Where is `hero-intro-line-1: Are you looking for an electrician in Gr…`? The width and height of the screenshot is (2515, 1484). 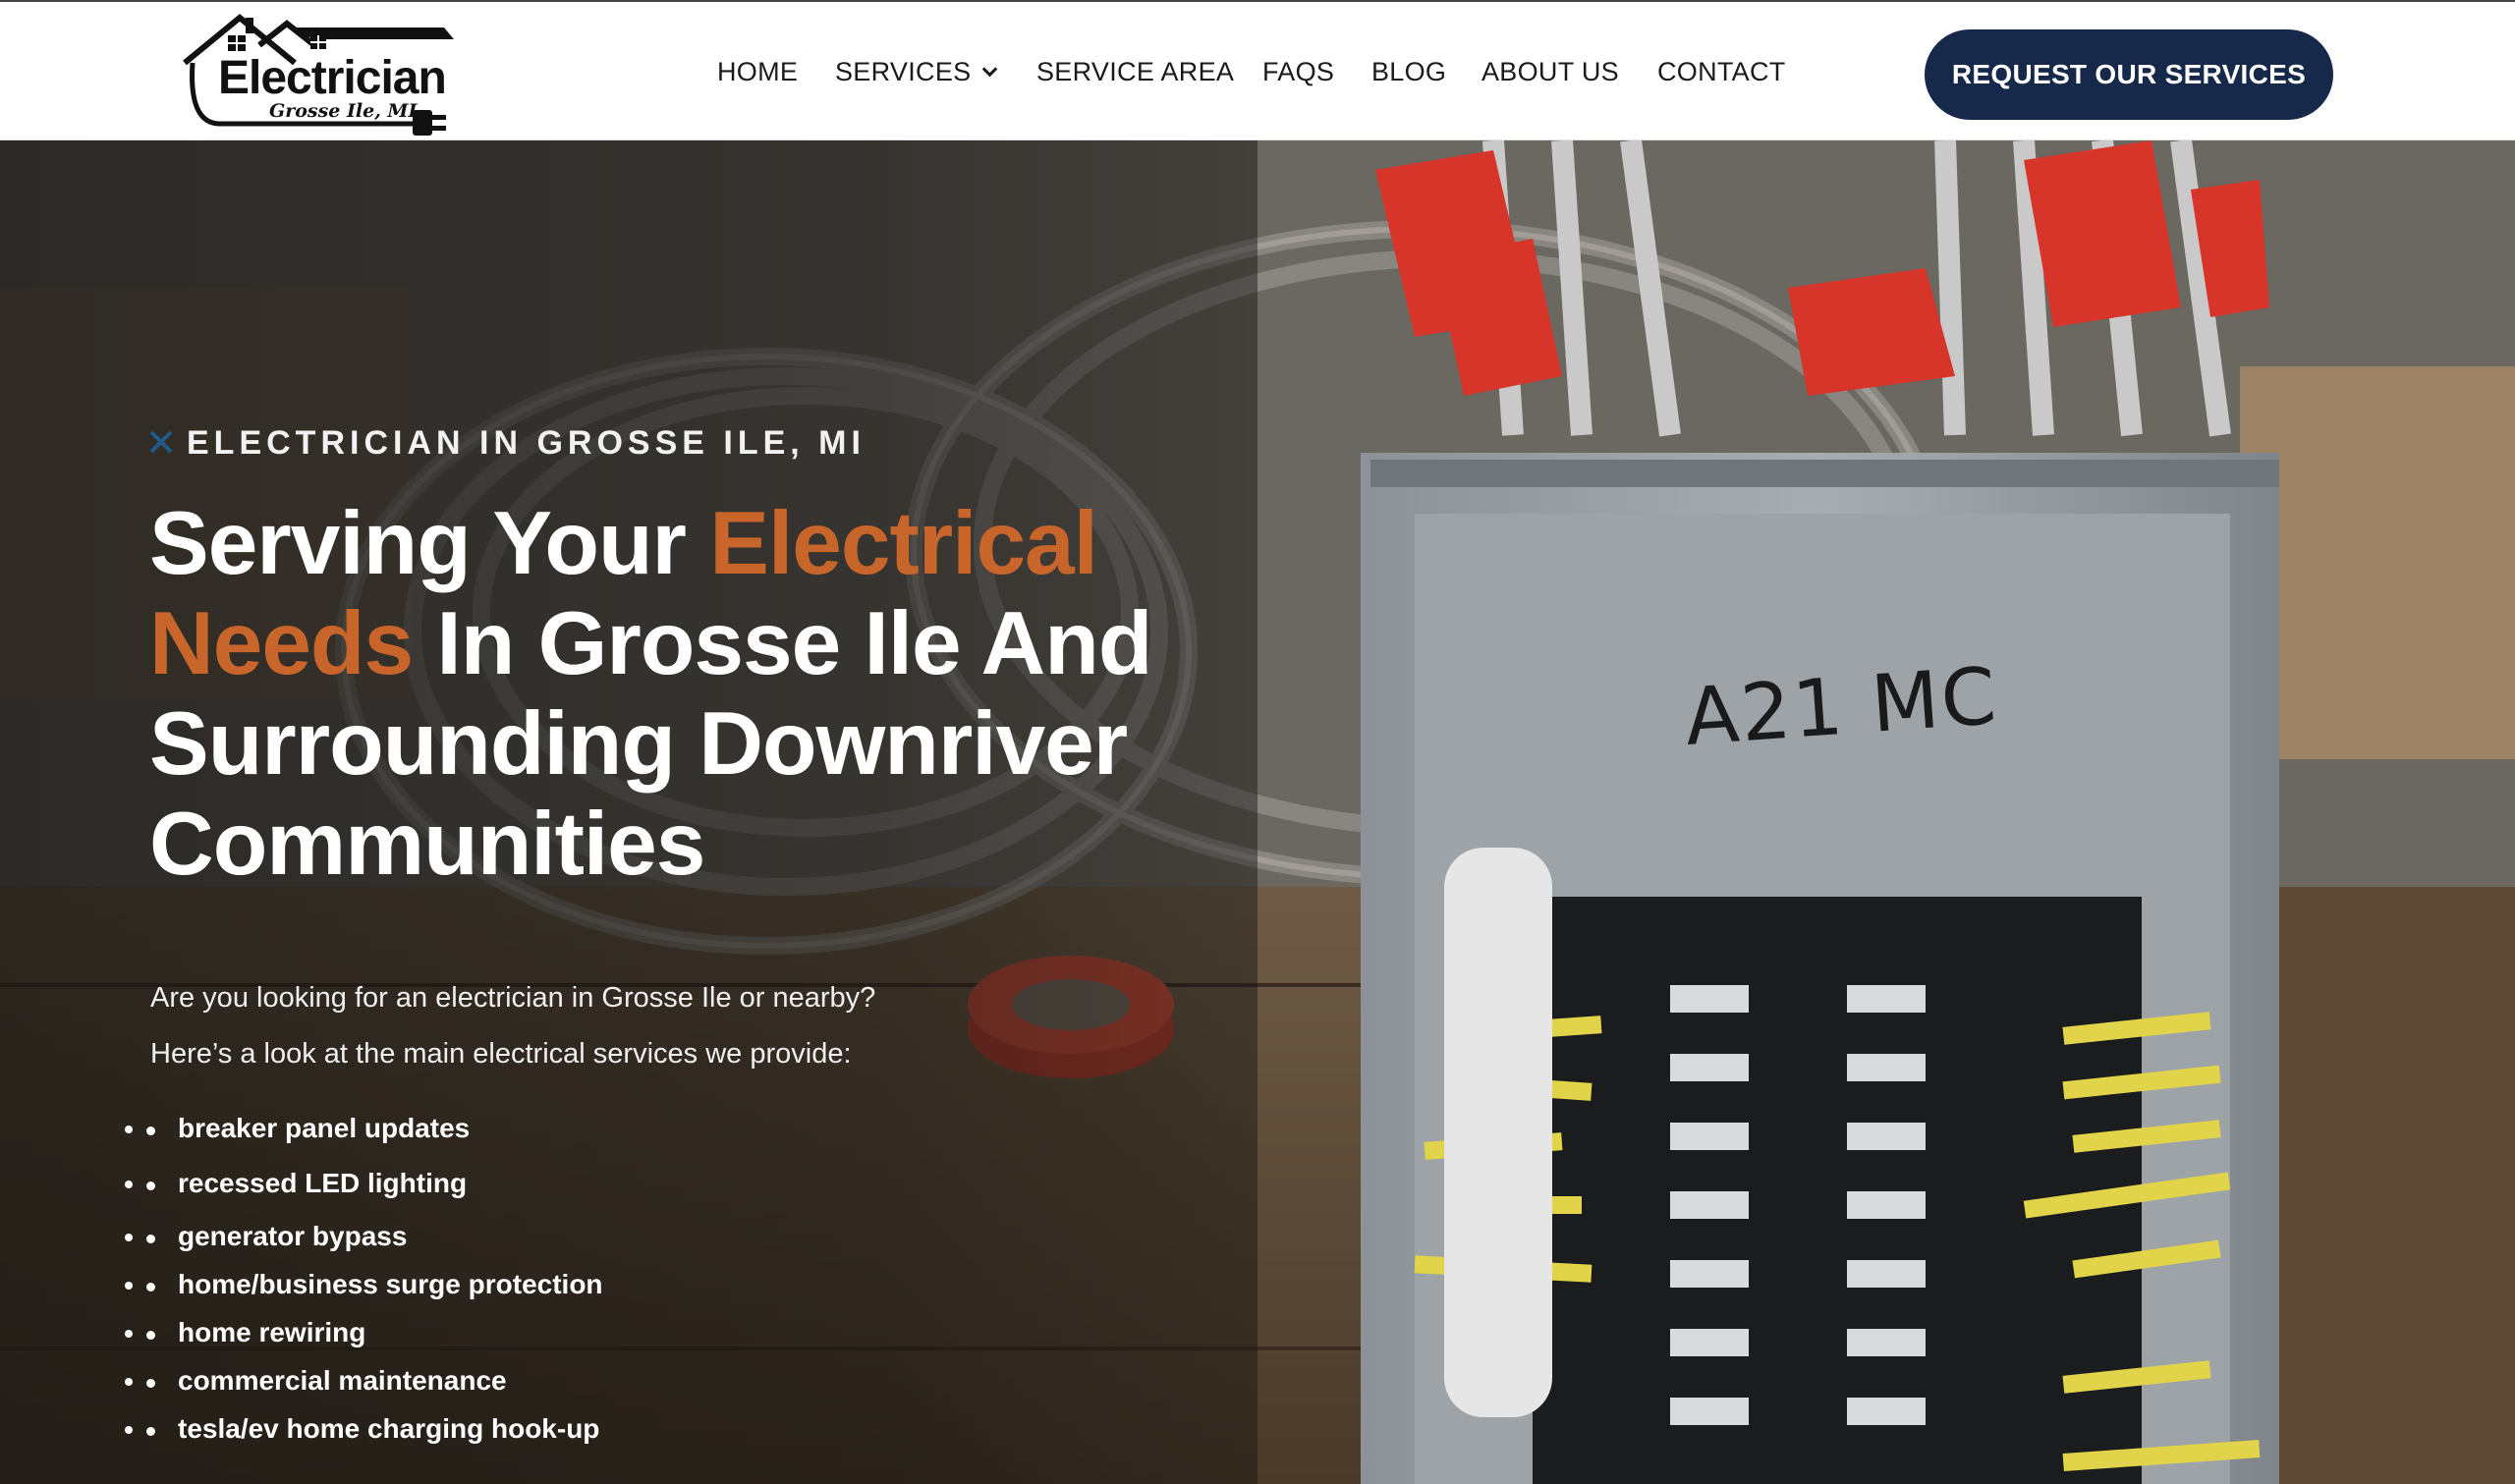
hero-intro-line-1: Are you looking for an electrician in Gr… is located at coordinates (513, 998).